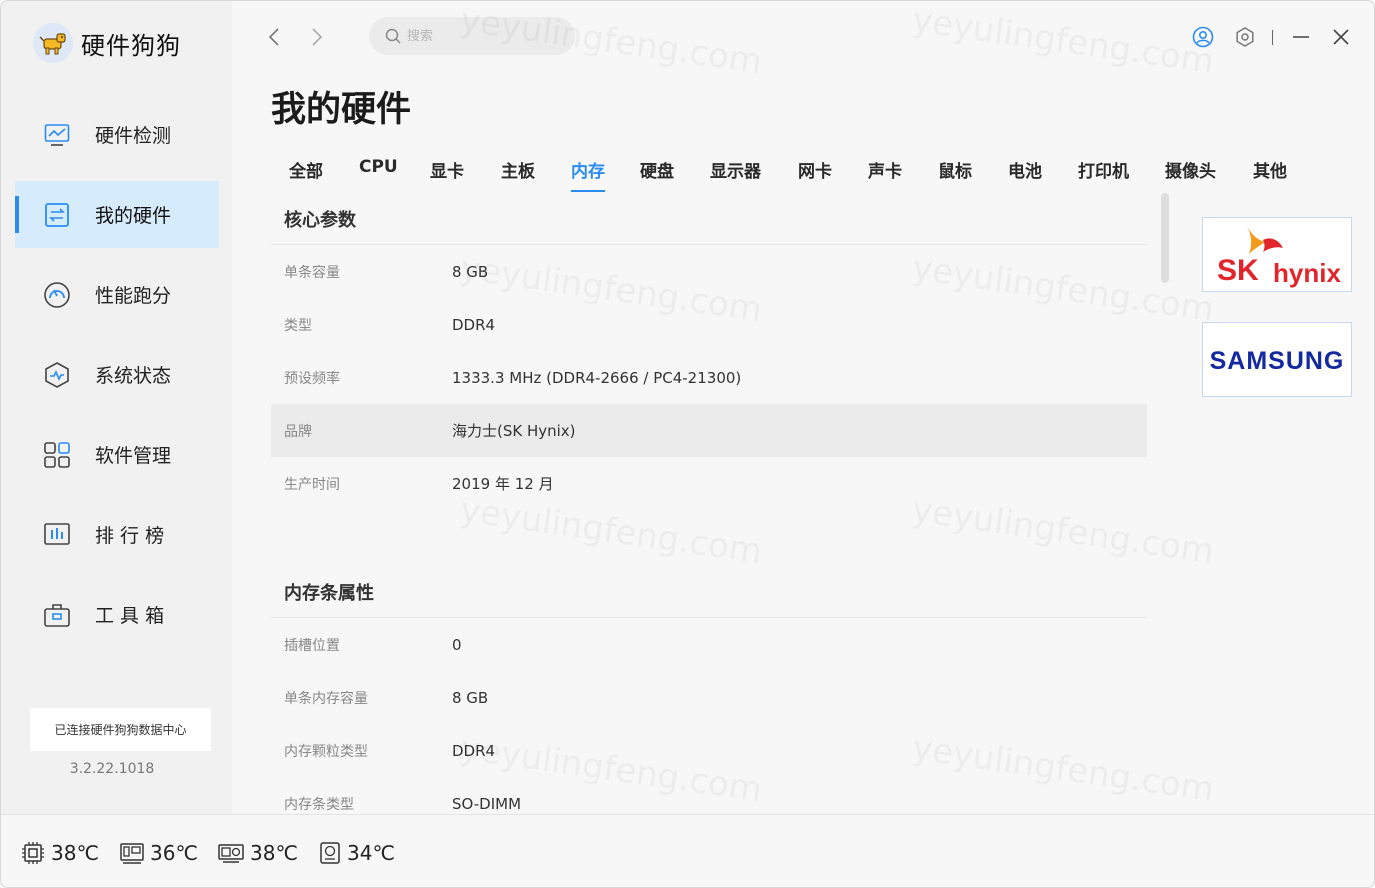 This screenshot has width=1375, height=888. I want to click on sidebar-item-label: 性能跑分, so click(133, 296).